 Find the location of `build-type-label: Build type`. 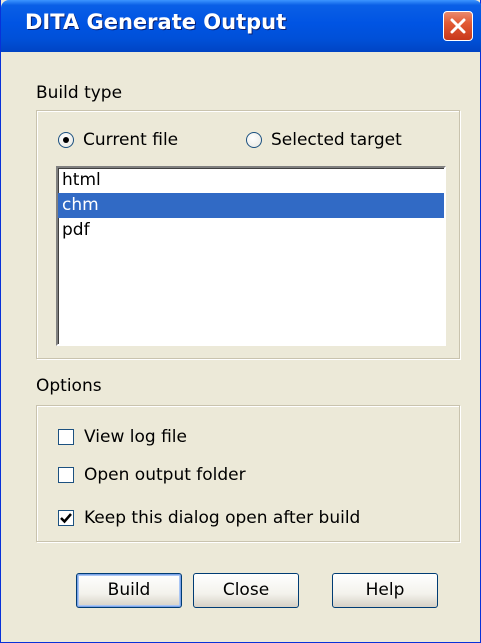

build-type-label: Build type is located at coordinates (79, 93).